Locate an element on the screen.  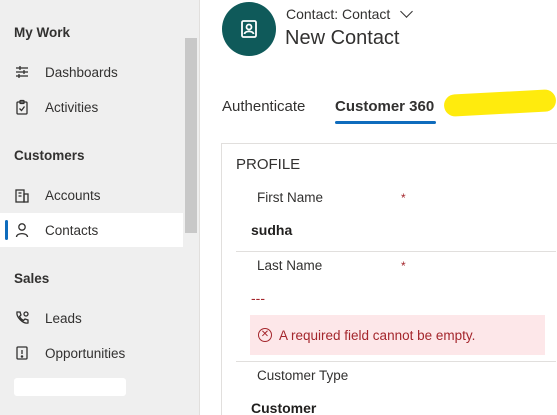
error-message: A required field cannot be empty. is located at coordinates (377, 335).